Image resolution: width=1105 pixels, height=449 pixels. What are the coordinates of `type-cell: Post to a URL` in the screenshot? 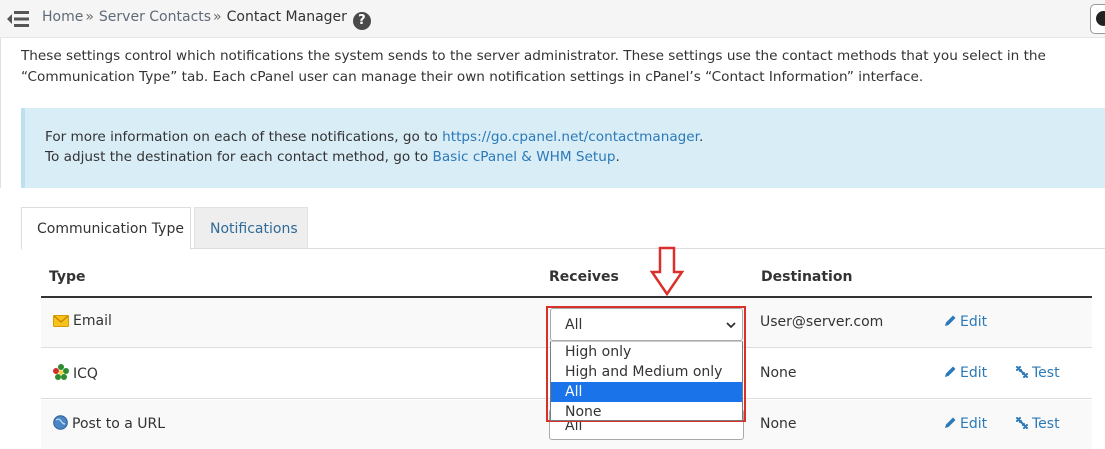 It's located at (109, 423).